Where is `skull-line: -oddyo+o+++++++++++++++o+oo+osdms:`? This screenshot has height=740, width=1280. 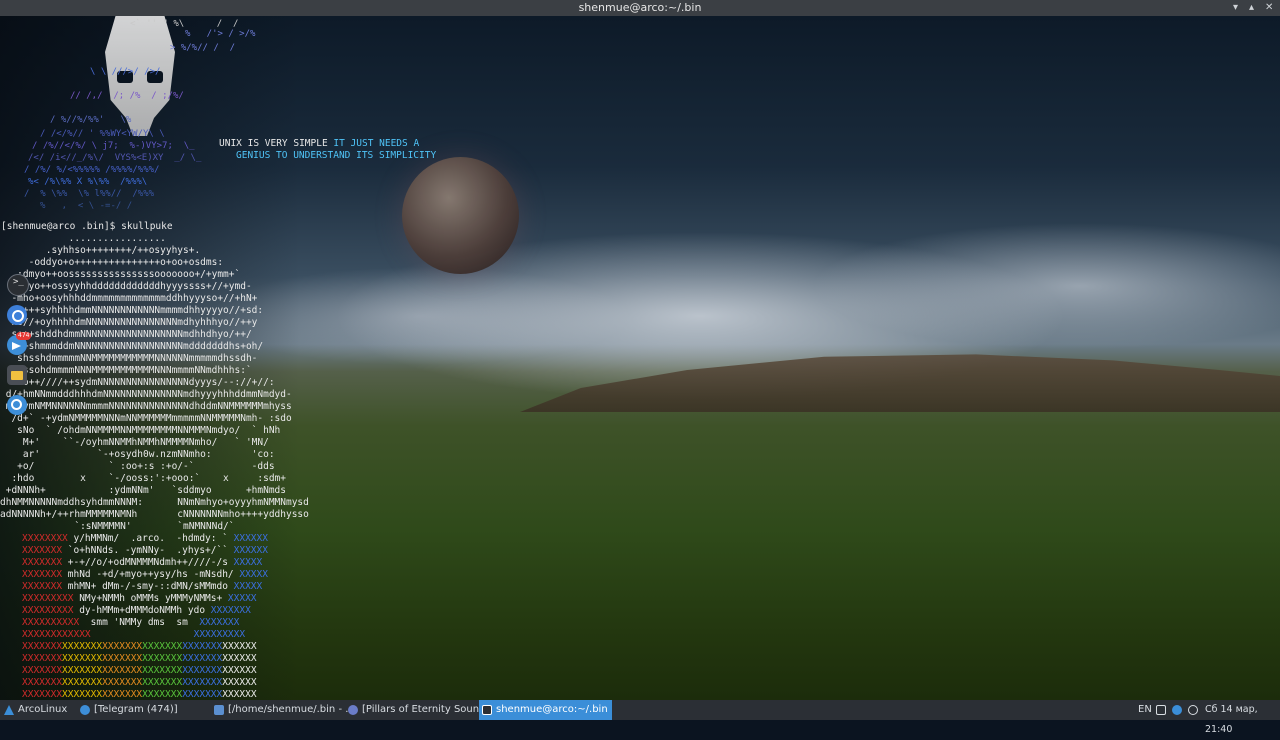
skull-line: -oddyo+o+++++++++++++++o+oo+osdms: is located at coordinates (112, 262).